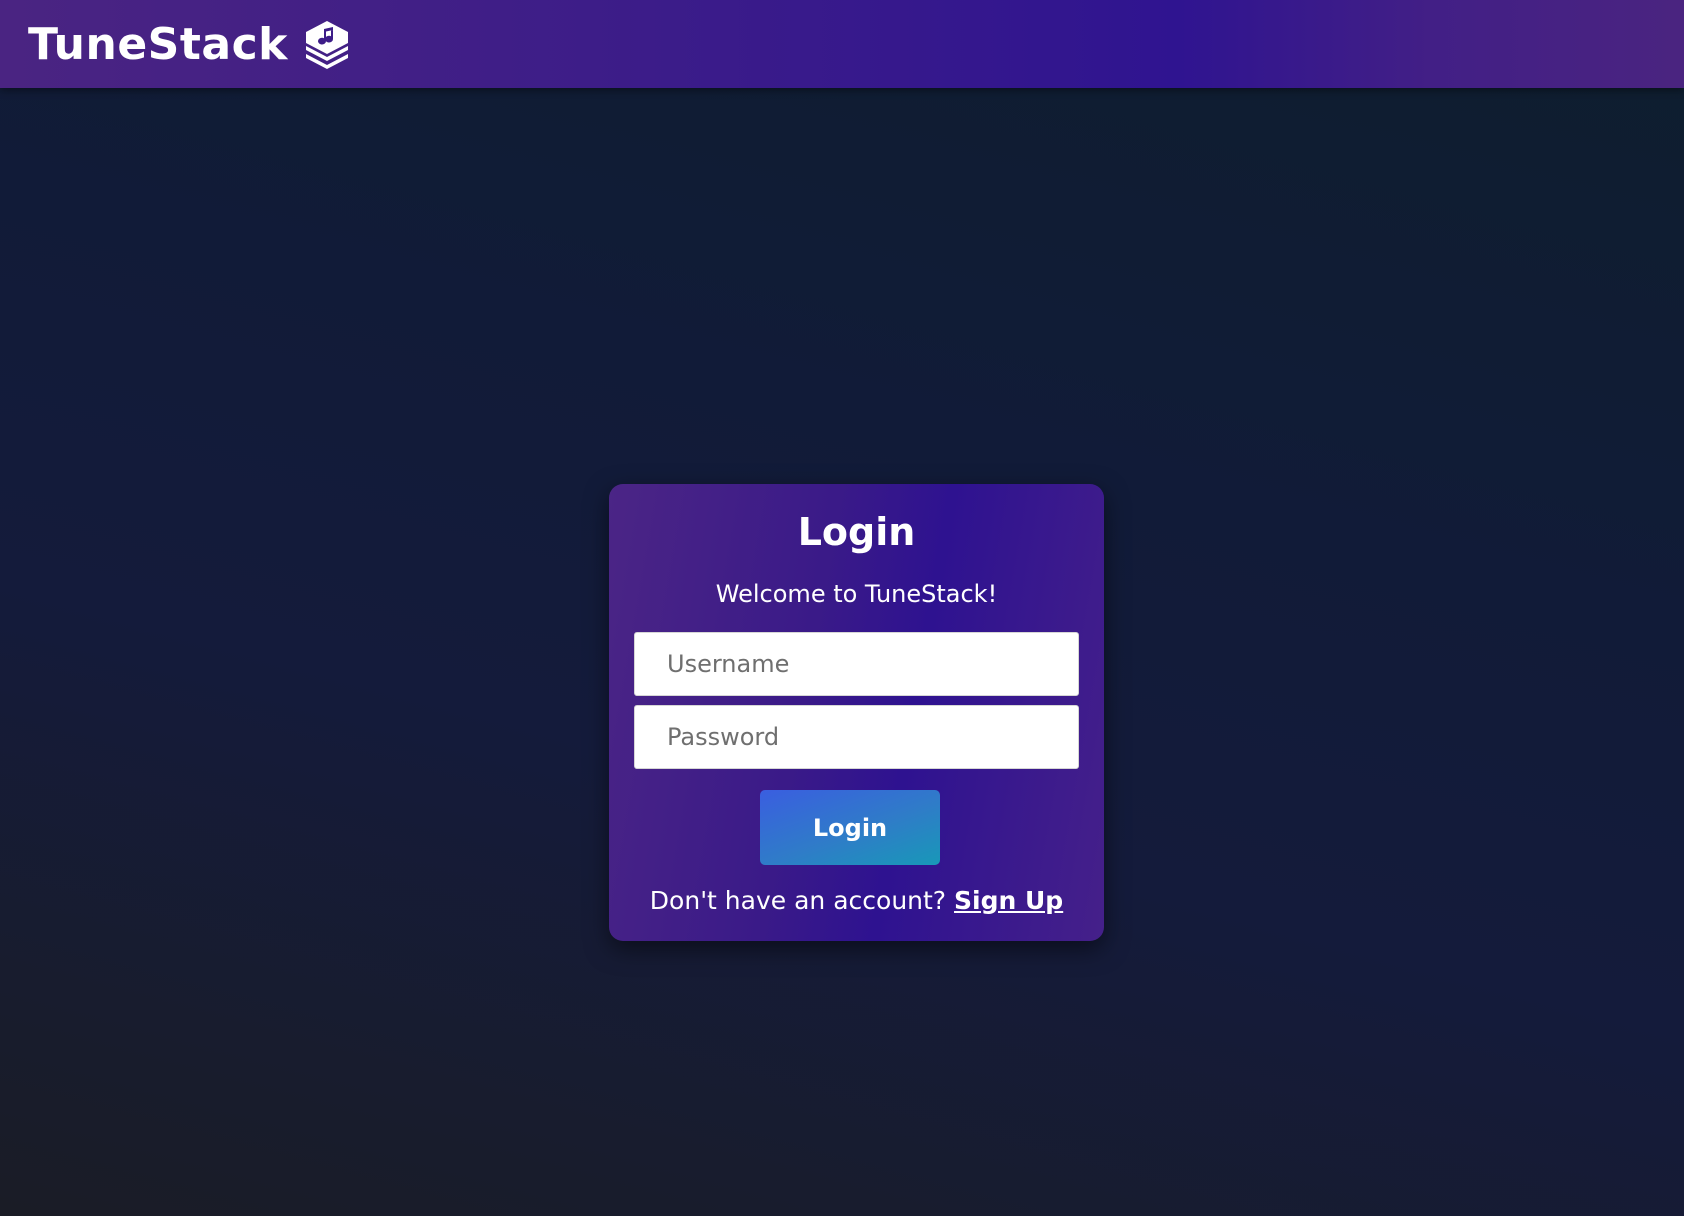 This screenshot has width=1684, height=1216. What do you see at coordinates (856, 532) in the screenshot?
I see `login-title: Login` at bounding box center [856, 532].